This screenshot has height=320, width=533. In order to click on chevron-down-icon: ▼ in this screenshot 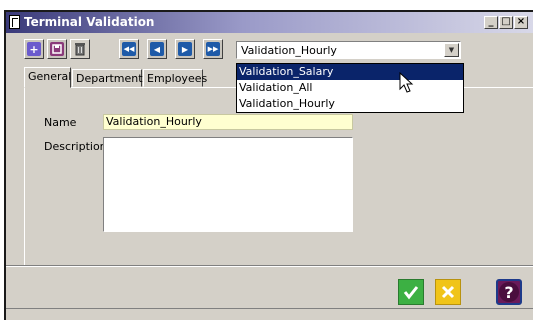, I will do `click(451, 50)`.